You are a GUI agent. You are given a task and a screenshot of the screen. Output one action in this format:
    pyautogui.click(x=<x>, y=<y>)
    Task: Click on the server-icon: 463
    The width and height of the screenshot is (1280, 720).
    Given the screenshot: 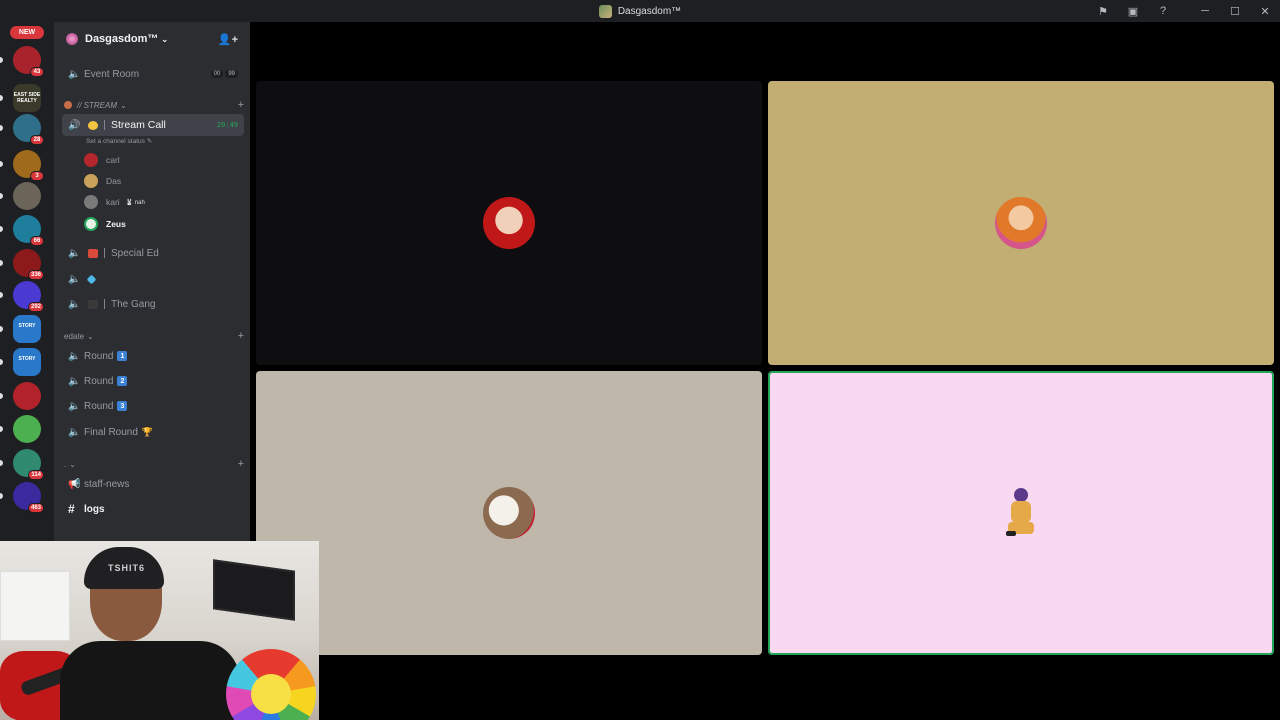 What is the action you would take?
    pyautogui.click(x=28, y=497)
    